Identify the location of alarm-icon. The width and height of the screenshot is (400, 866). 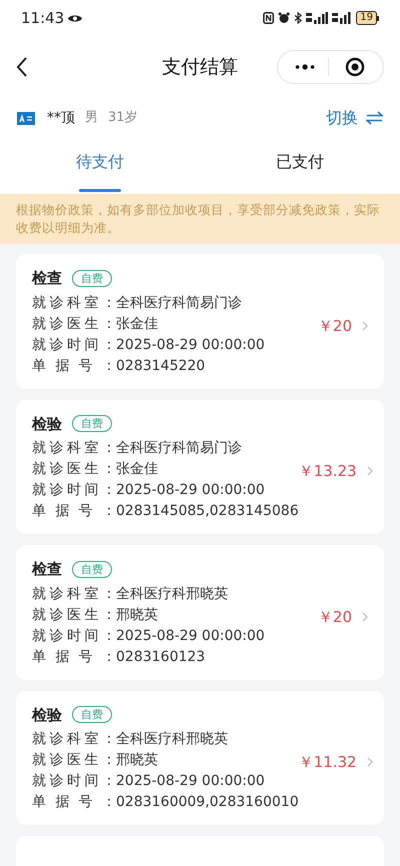
(284, 18).